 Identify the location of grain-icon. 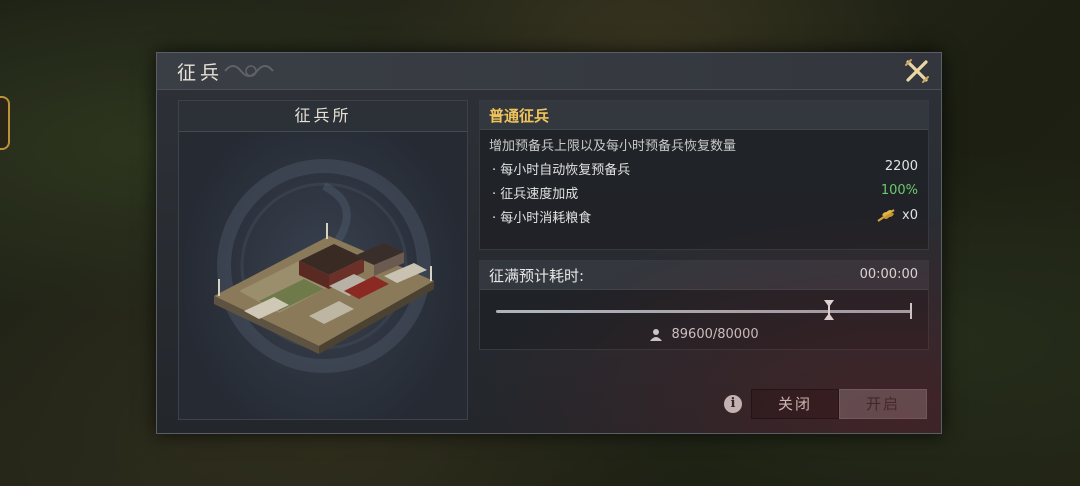
(886, 215).